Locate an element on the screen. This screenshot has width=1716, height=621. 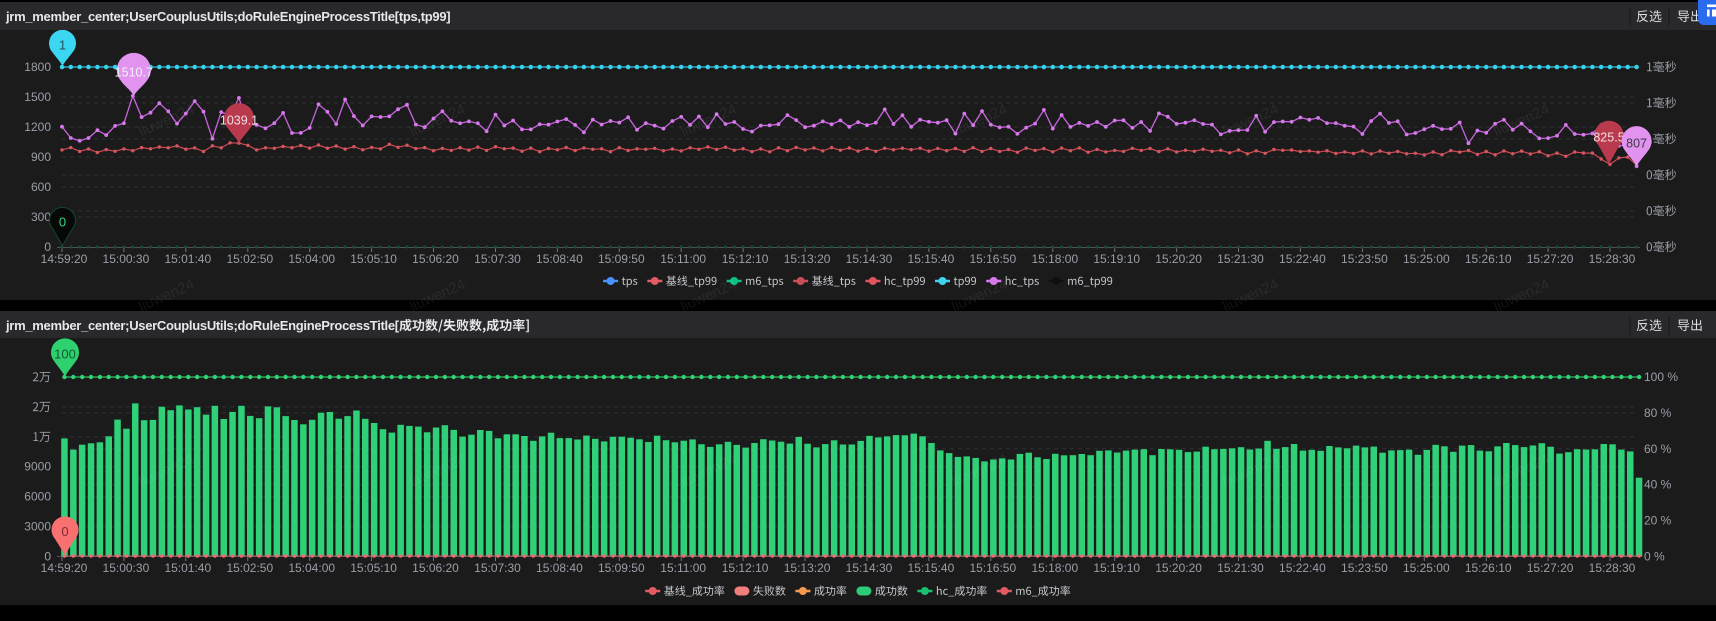
svg-text: 1510.7 is located at coordinates (134, 73).